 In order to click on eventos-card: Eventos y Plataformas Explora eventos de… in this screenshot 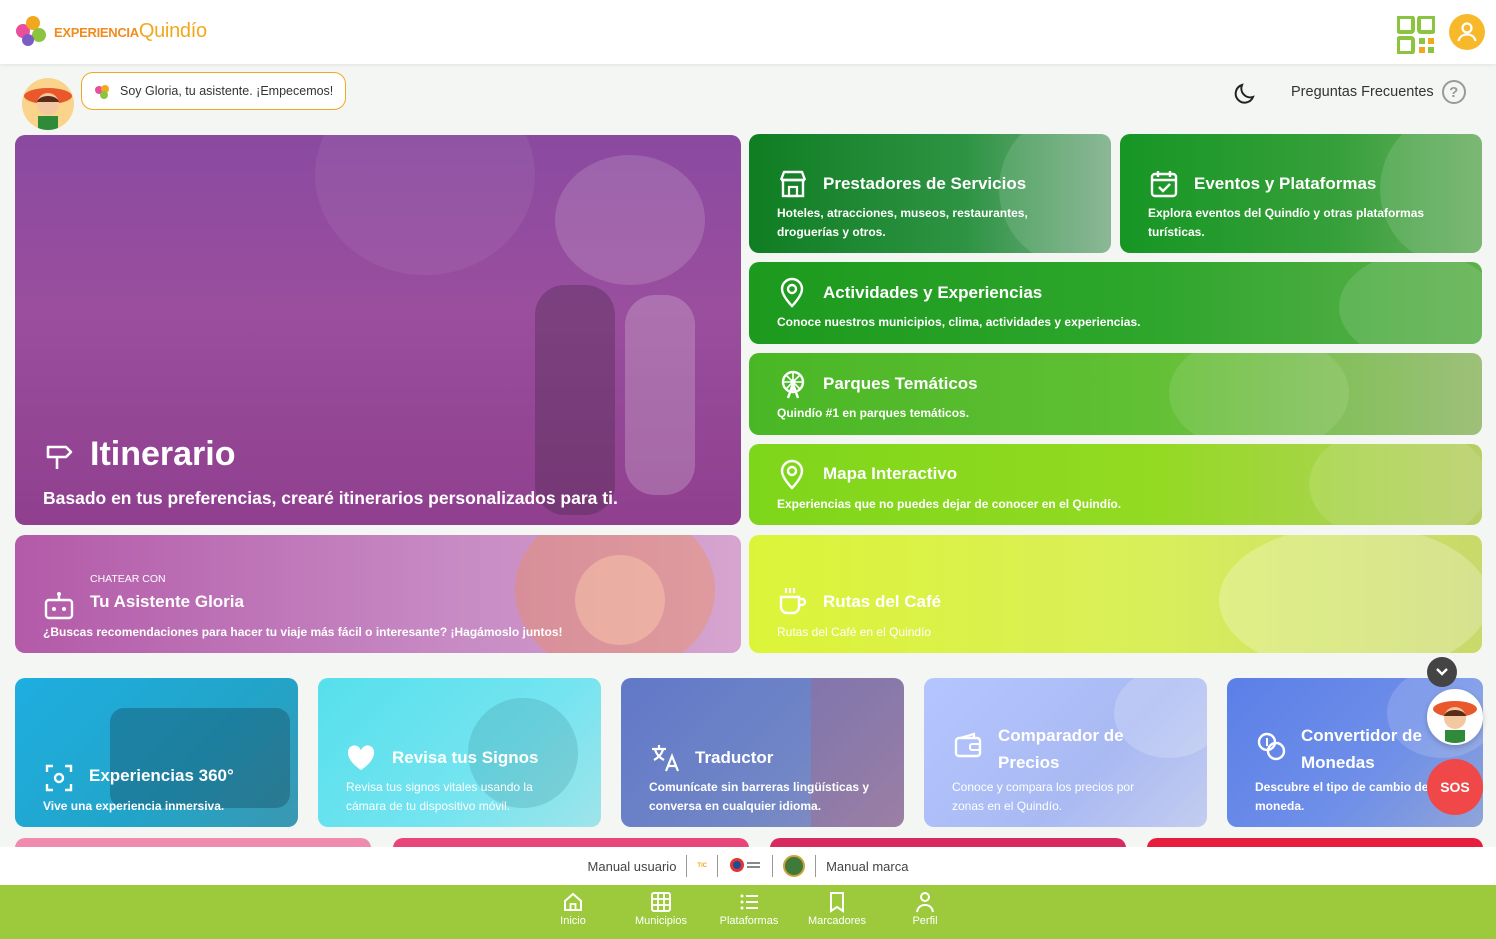, I will do `click(1301, 193)`.